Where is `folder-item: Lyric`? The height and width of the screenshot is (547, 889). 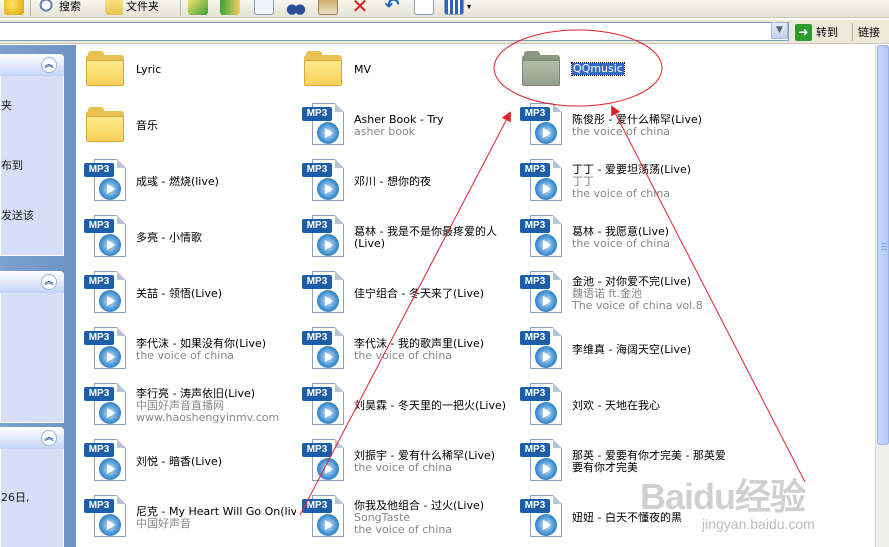 folder-item: Lyric is located at coordinates (185, 70).